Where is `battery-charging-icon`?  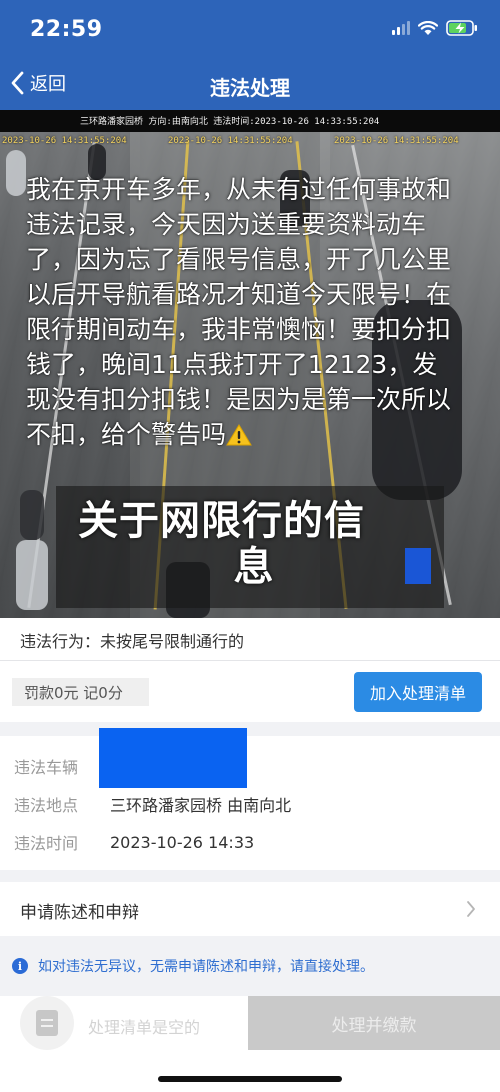
battery-charging-icon is located at coordinates (462, 28).